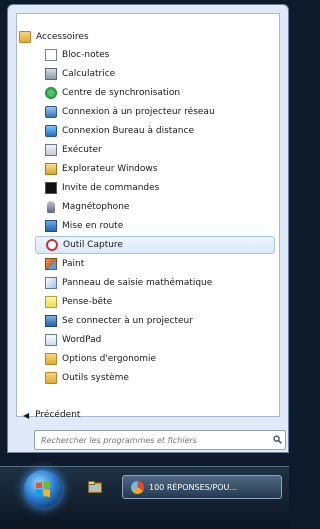  What do you see at coordinates (51, 188) in the screenshot?
I see `command-prompt-icon` at bounding box center [51, 188].